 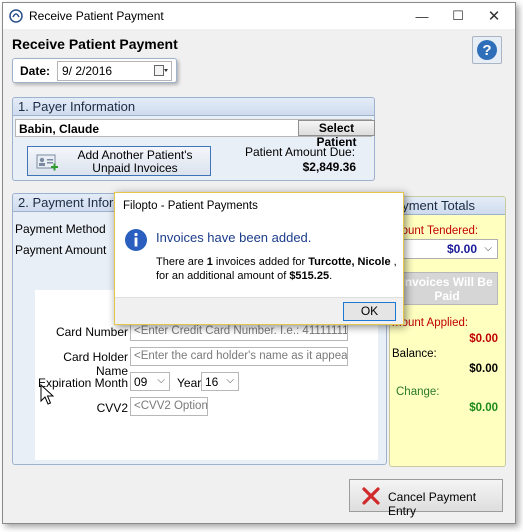 What do you see at coordinates (349, 262) in the screenshot?
I see `msg-patient: Turcotte, Nicole` at bounding box center [349, 262].